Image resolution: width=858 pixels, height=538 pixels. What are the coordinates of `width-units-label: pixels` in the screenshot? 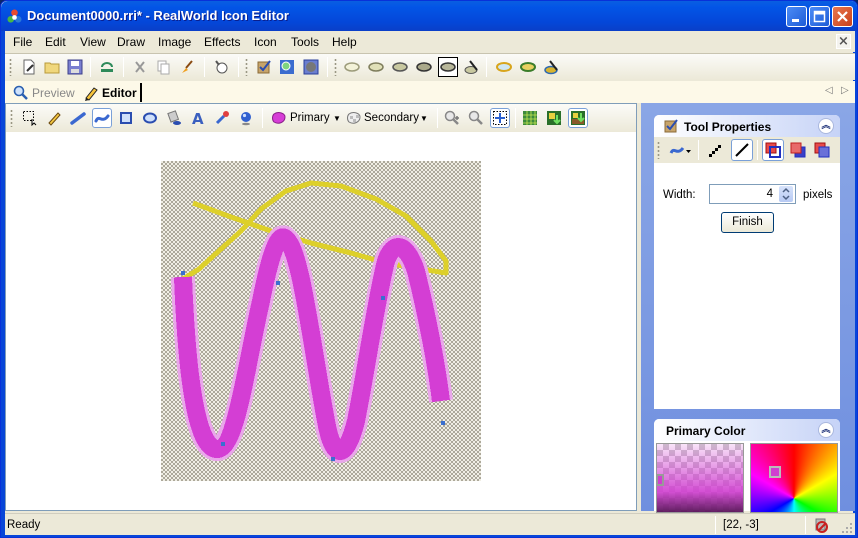 It's located at (818, 195).